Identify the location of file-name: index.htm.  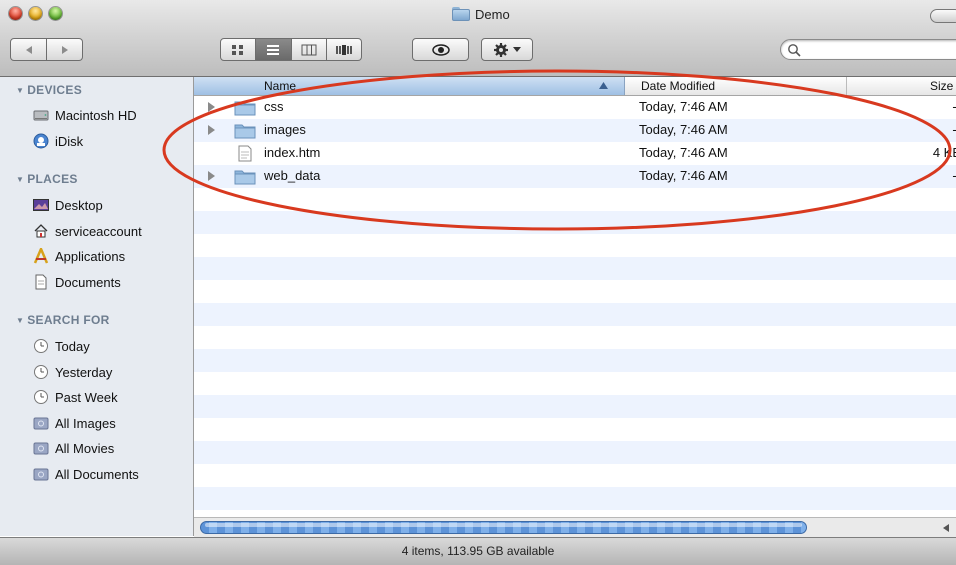
(292, 152).